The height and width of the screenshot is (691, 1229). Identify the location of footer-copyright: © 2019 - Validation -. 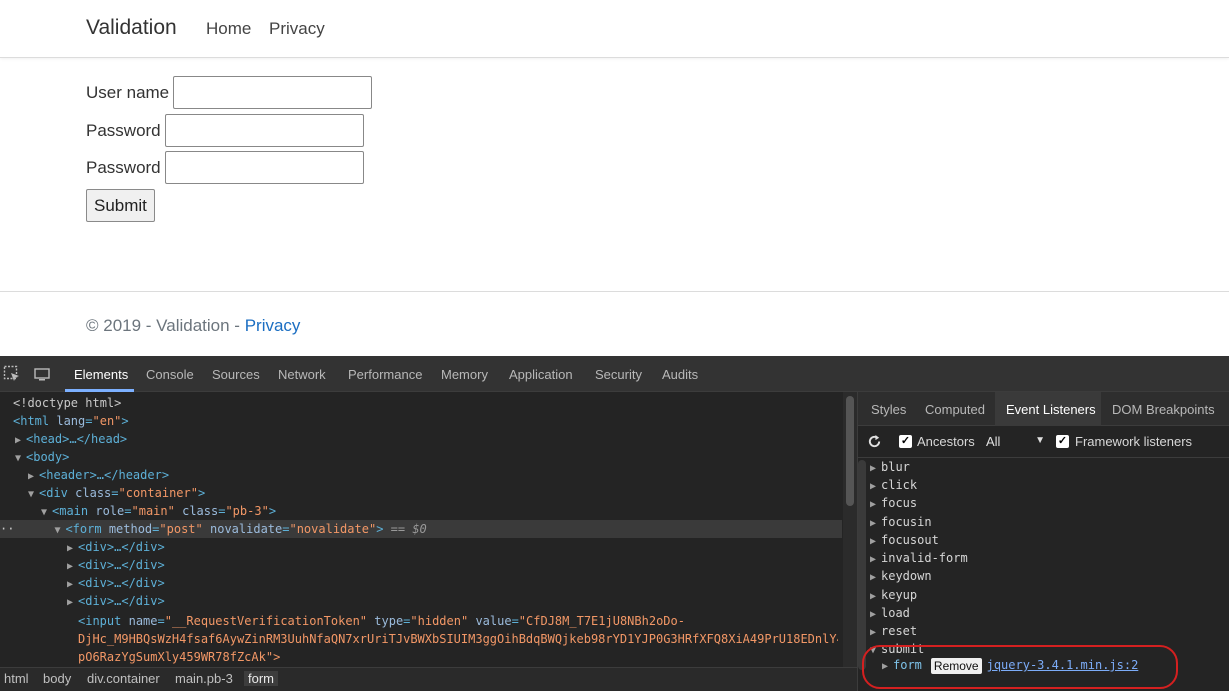
(165, 325).